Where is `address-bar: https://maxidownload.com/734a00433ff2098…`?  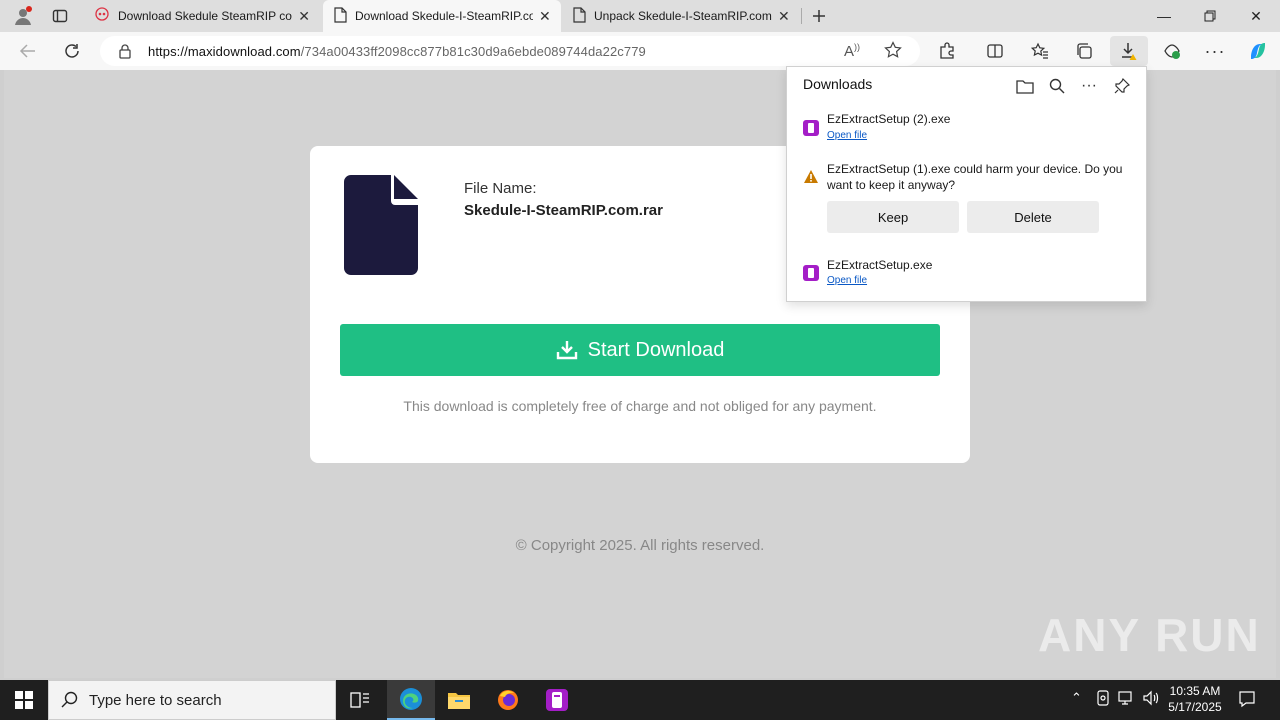 address-bar: https://maxidownload.com/734a00433ff2098… is located at coordinates (510, 51).